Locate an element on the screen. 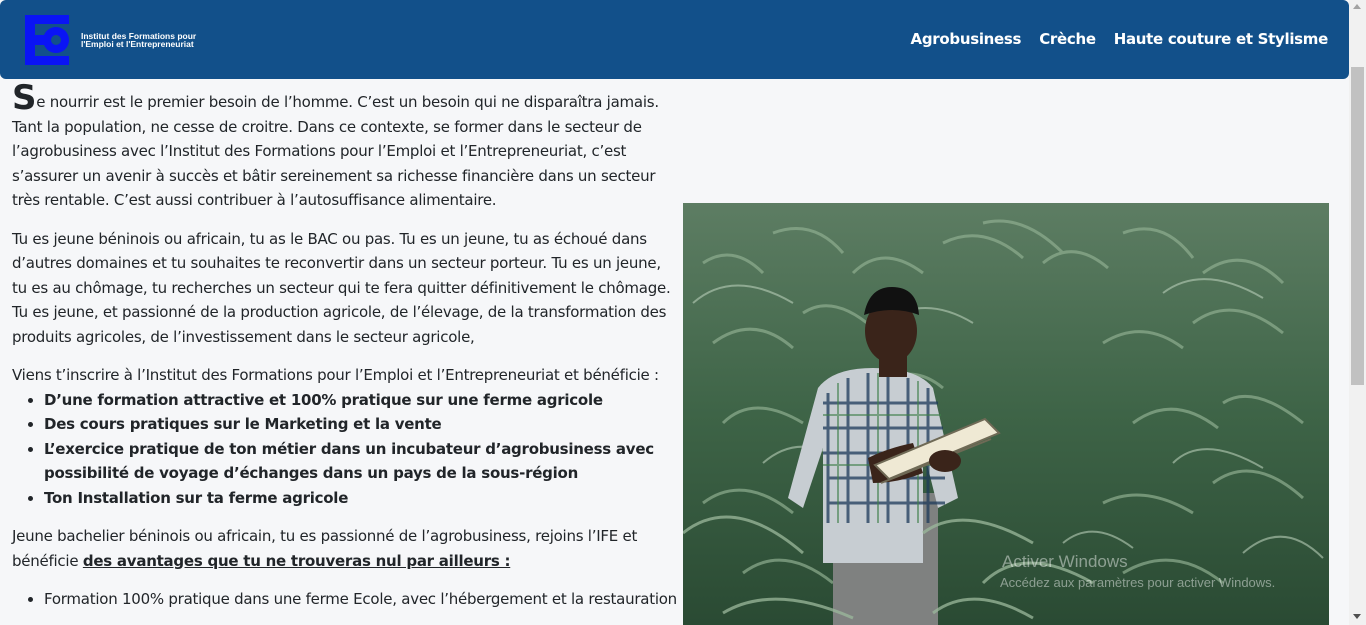  ife-logo-mark-icon is located at coordinates (47, 40).